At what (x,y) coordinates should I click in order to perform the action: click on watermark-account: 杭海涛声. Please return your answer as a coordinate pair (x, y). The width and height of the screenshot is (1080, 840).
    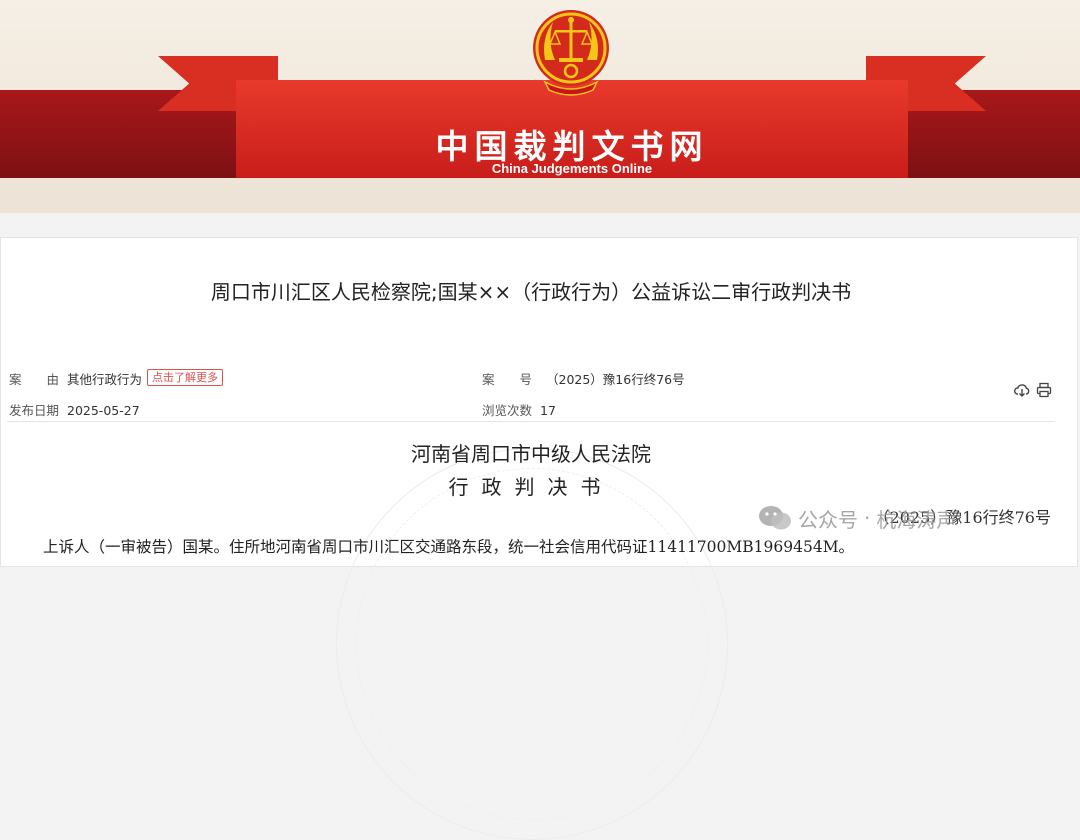
    Looking at the image, I should click on (916, 519).